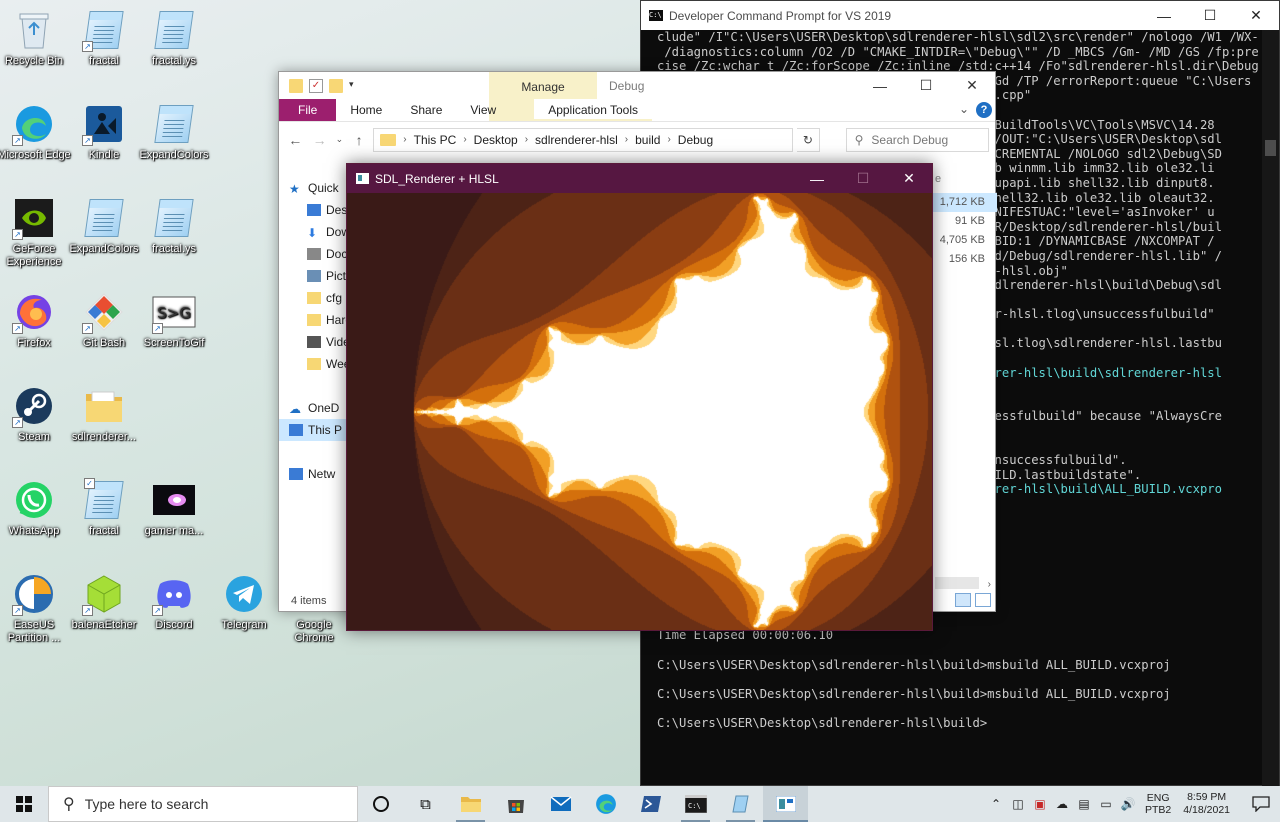  What do you see at coordinates (36, 320) in the screenshot?
I see `desktop-icon-firefox: ↗ Firefox` at bounding box center [36, 320].